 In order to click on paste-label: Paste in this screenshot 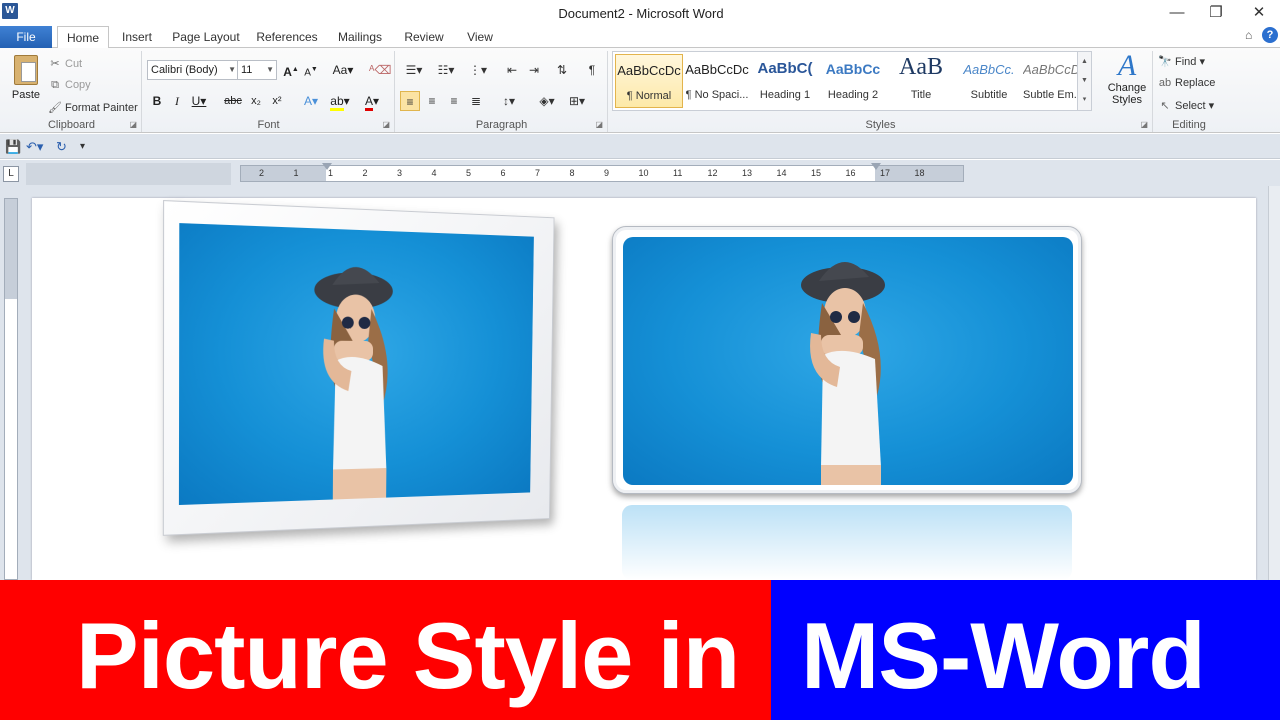, I will do `click(26, 95)`.